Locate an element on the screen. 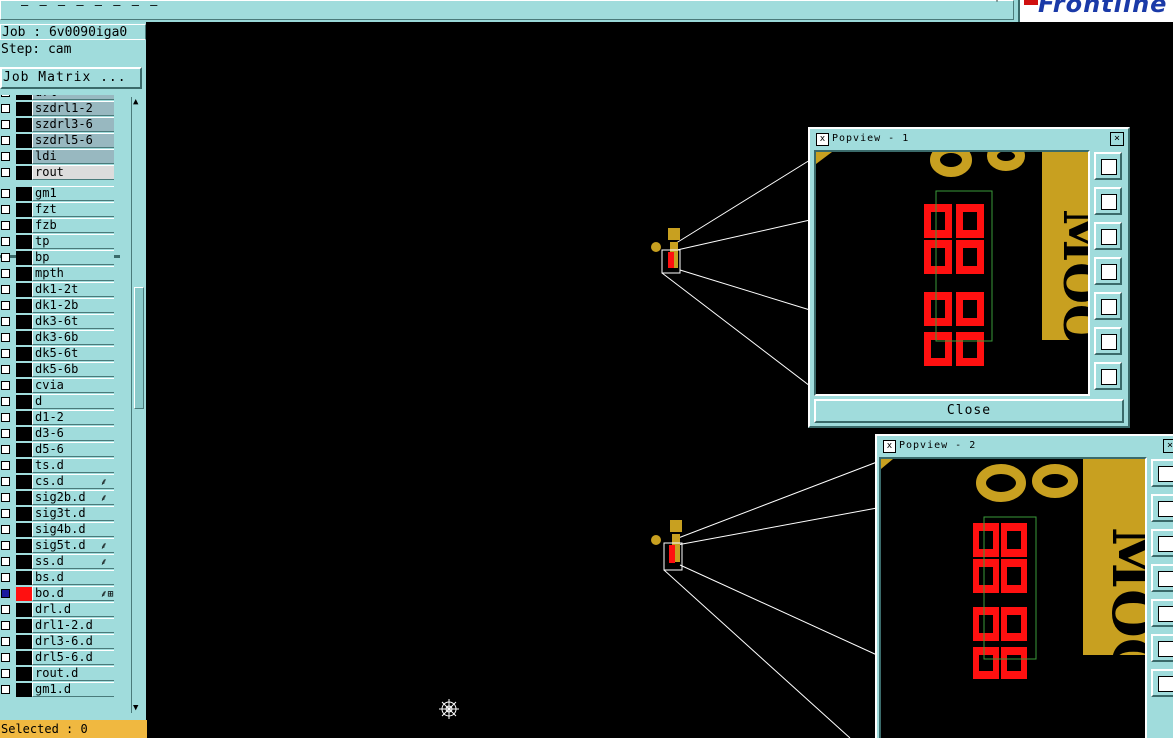 The image size is (1173, 738). layer-row-cvia: cvia is located at coordinates (60, 386).